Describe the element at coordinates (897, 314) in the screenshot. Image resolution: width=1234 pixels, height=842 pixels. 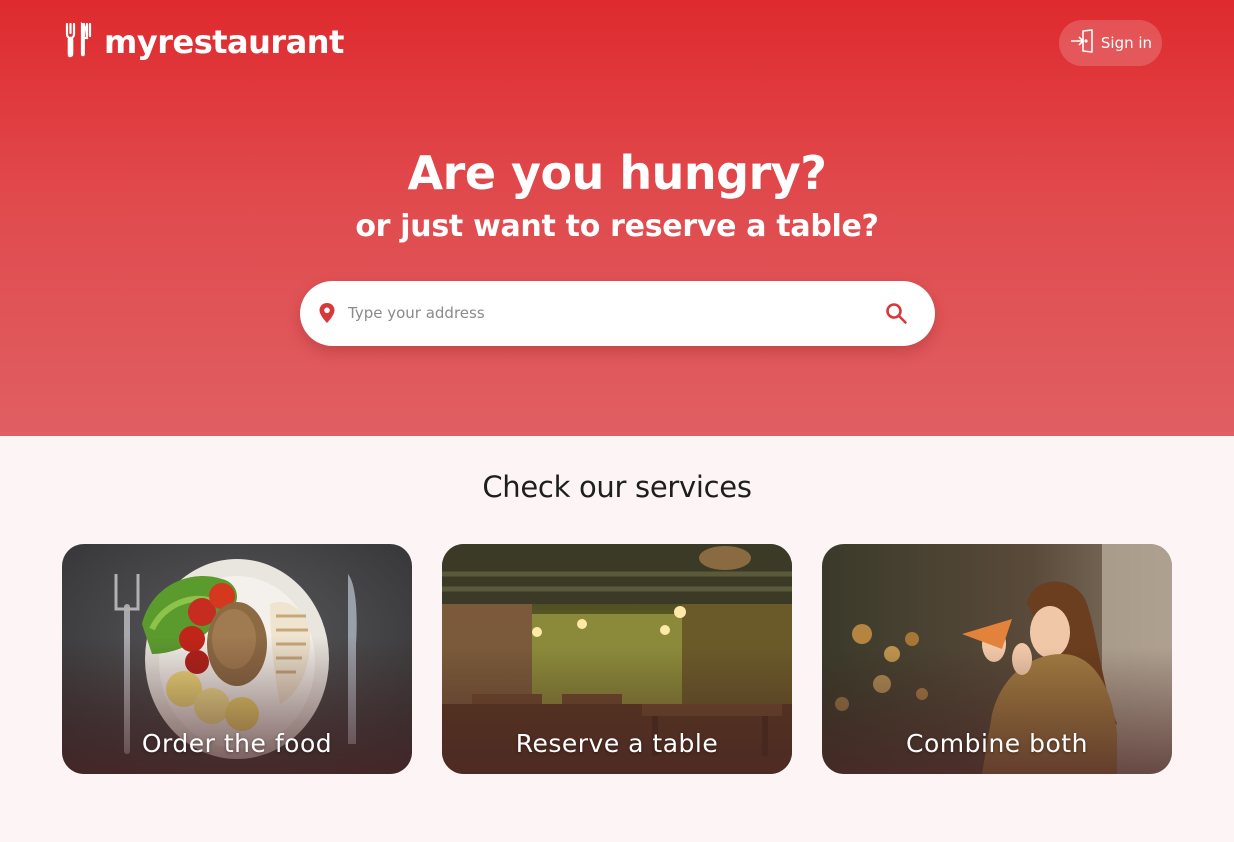
I see `search-icon` at that location.